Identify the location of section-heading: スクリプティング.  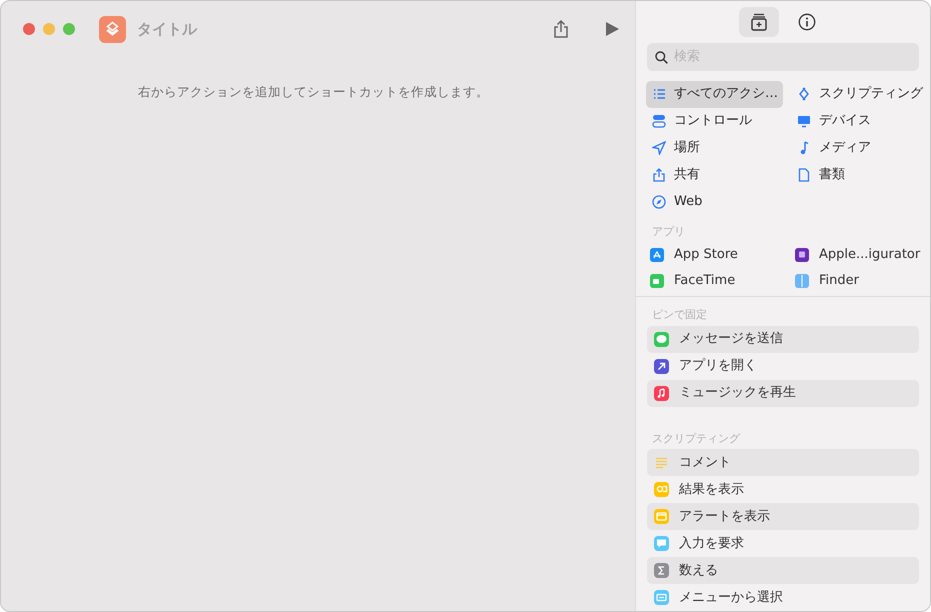
(697, 438).